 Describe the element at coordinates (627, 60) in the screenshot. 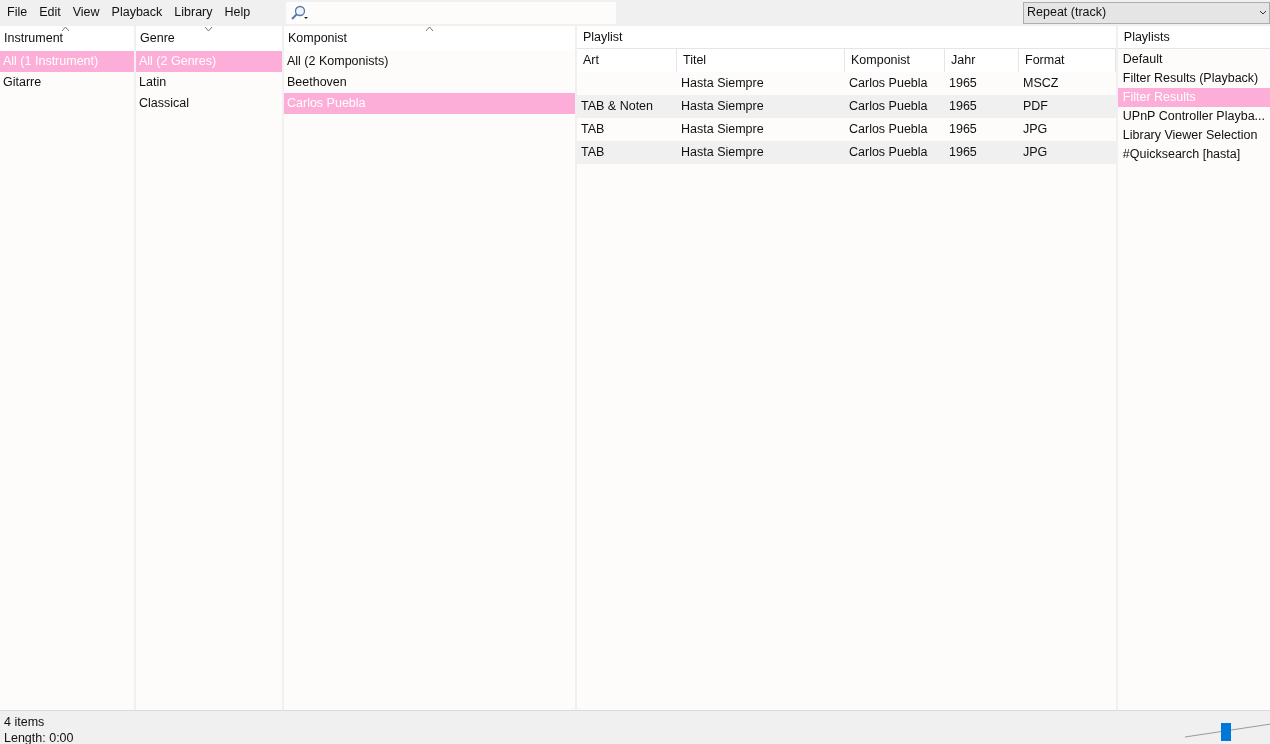

I see `column-header: Art` at that location.